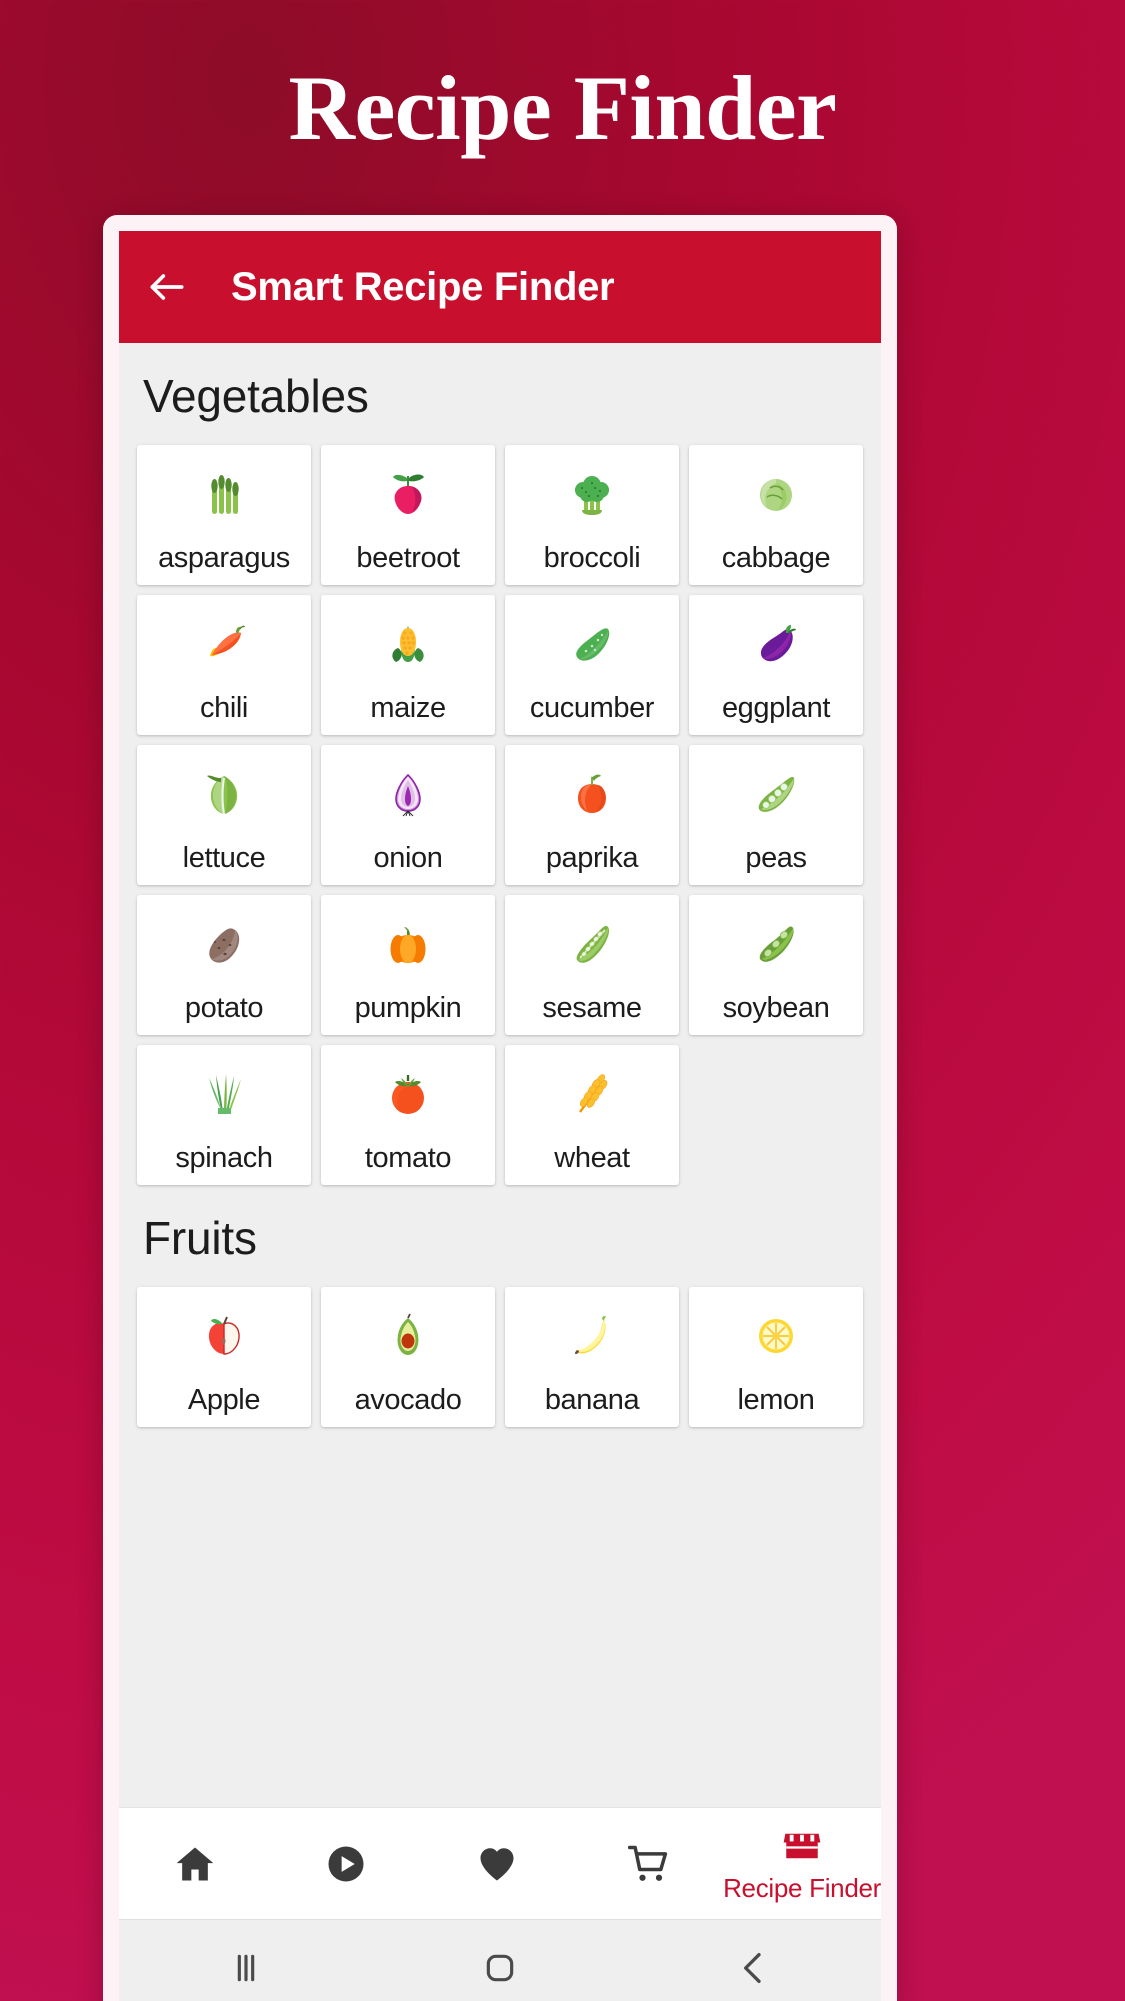  I want to click on ingredient-card-sesame: sesame, so click(592, 965).